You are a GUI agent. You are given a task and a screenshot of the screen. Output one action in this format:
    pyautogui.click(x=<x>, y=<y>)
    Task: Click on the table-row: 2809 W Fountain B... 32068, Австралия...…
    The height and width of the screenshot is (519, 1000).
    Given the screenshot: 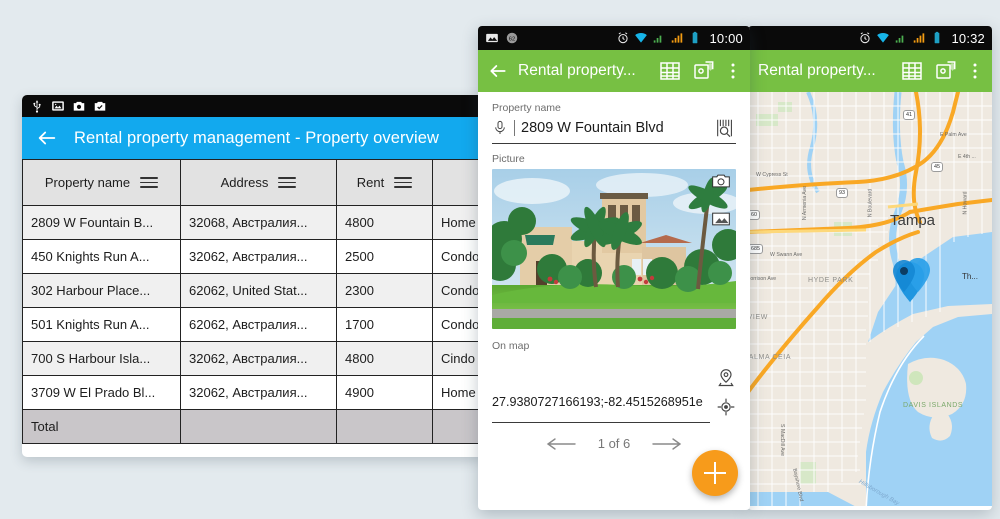 What is the action you would take?
    pyautogui.click(x=253, y=222)
    